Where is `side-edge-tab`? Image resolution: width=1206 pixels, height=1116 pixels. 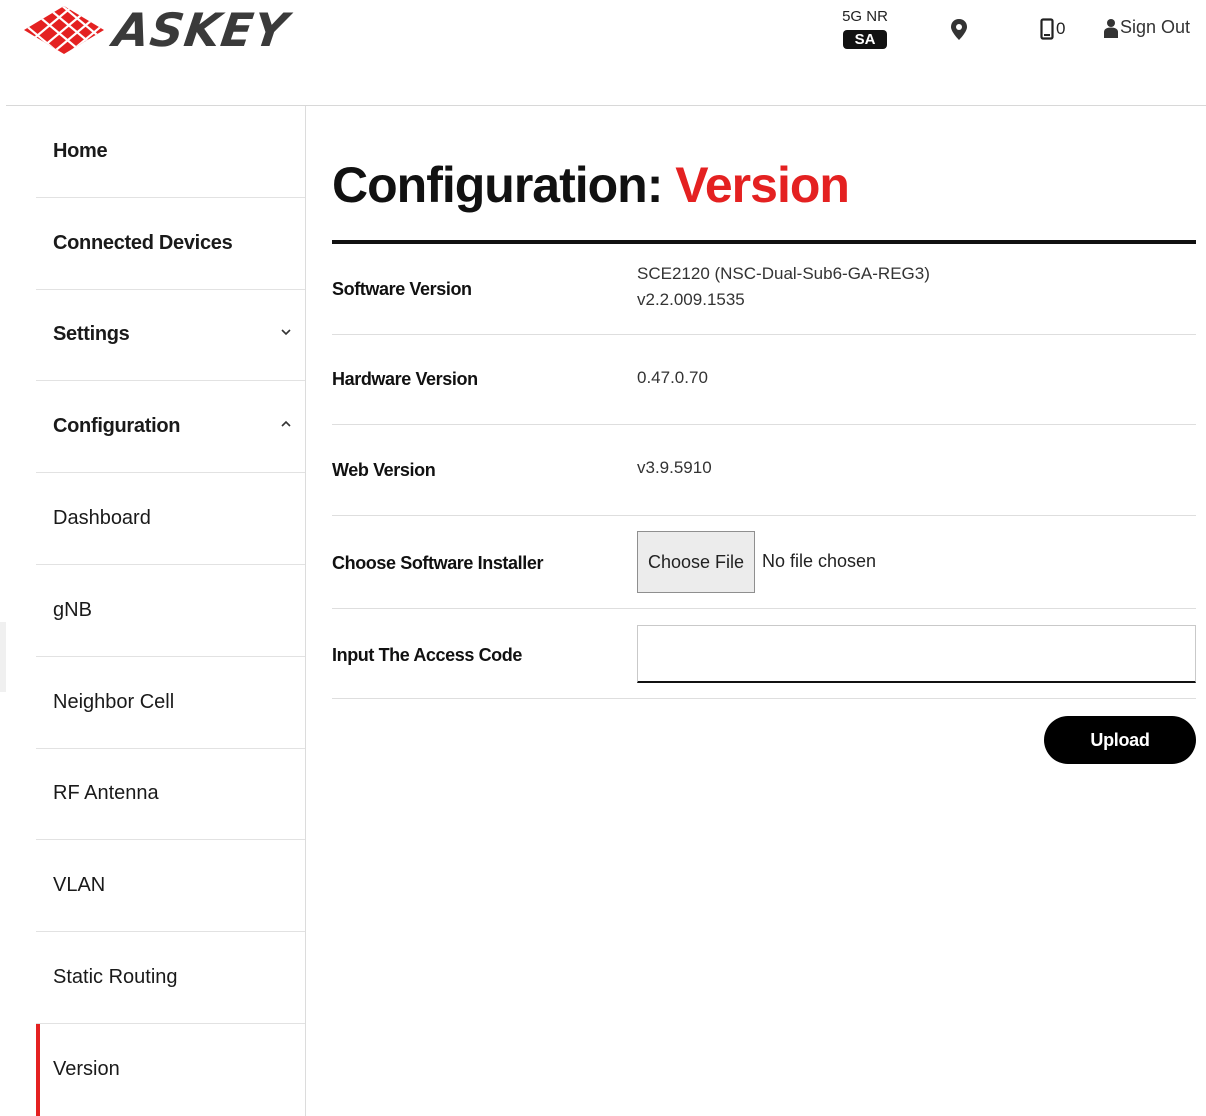
side-edge-tab is located at coordinates (3, 657).